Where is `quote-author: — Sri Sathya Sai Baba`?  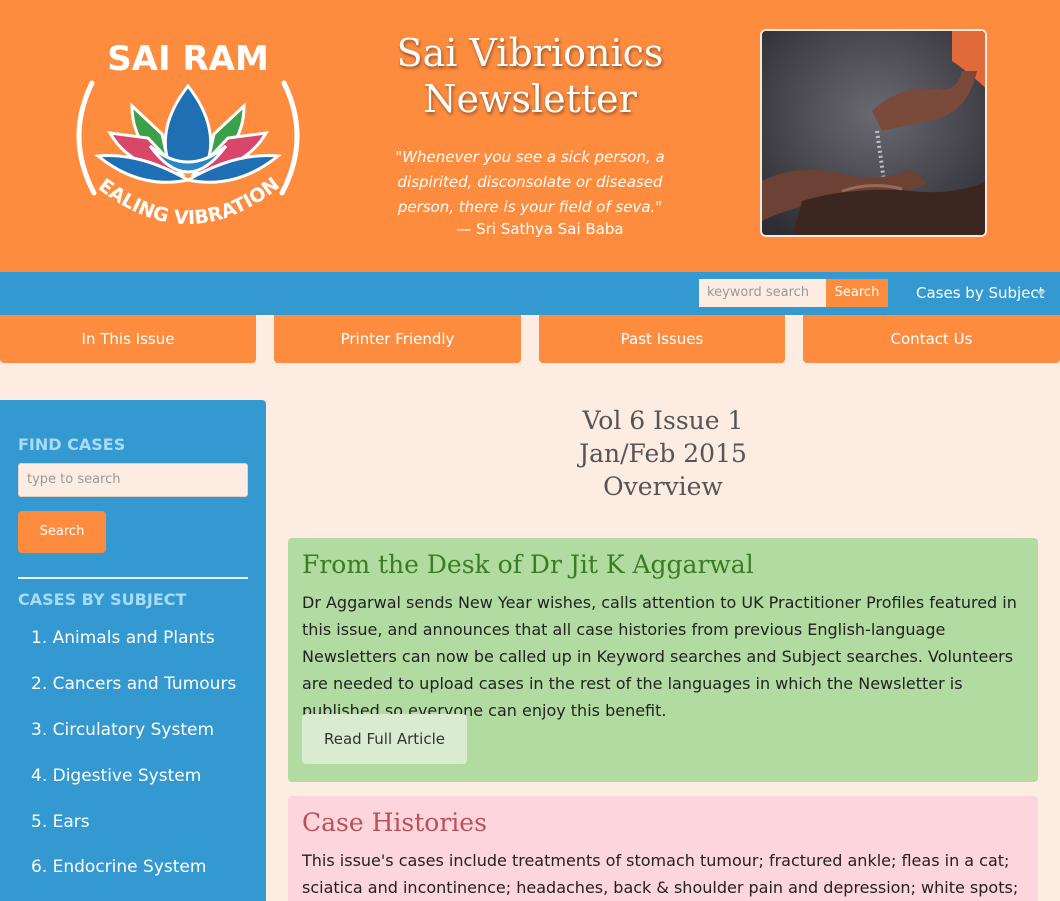 quote-author: — Sri Sathya Sai Baba is located at coordinates (540, 229).